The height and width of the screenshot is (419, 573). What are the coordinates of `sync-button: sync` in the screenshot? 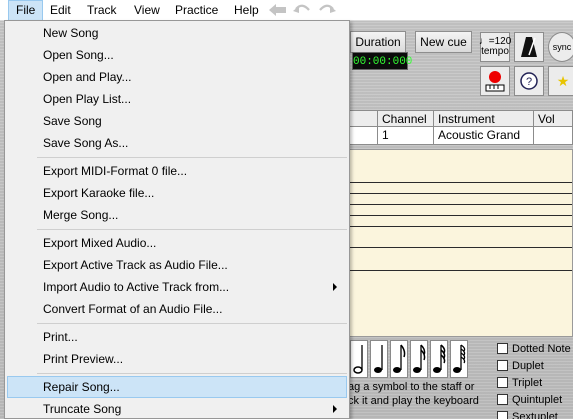 It's located at (560, 47).